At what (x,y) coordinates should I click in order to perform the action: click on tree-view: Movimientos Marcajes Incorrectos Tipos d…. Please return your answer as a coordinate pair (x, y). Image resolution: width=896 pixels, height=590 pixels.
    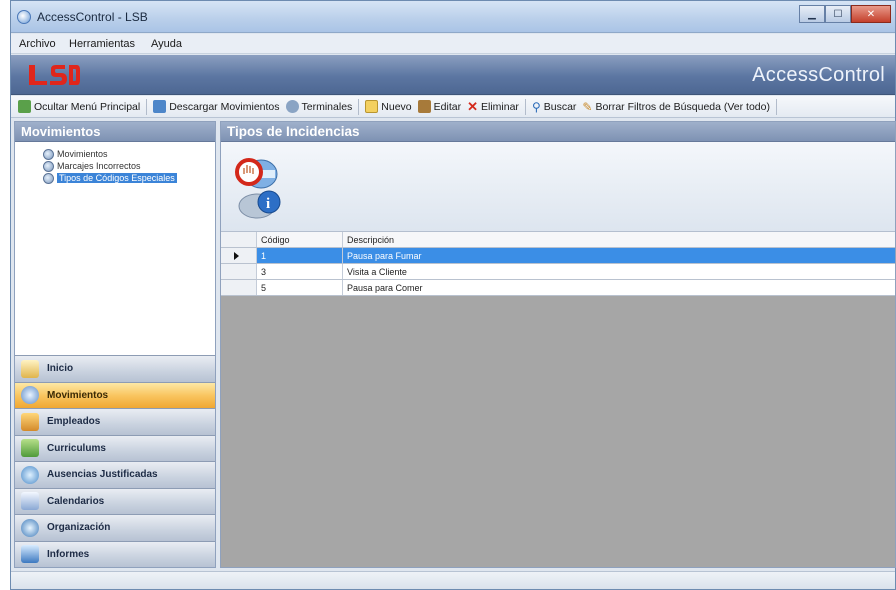
    Looking at the image, I should click on (115, 163).